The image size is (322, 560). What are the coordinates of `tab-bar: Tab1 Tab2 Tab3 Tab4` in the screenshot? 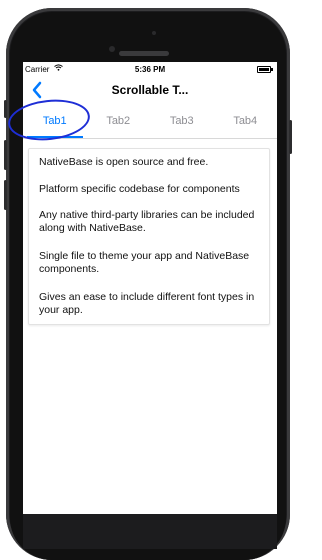 It's located at (150, 122).